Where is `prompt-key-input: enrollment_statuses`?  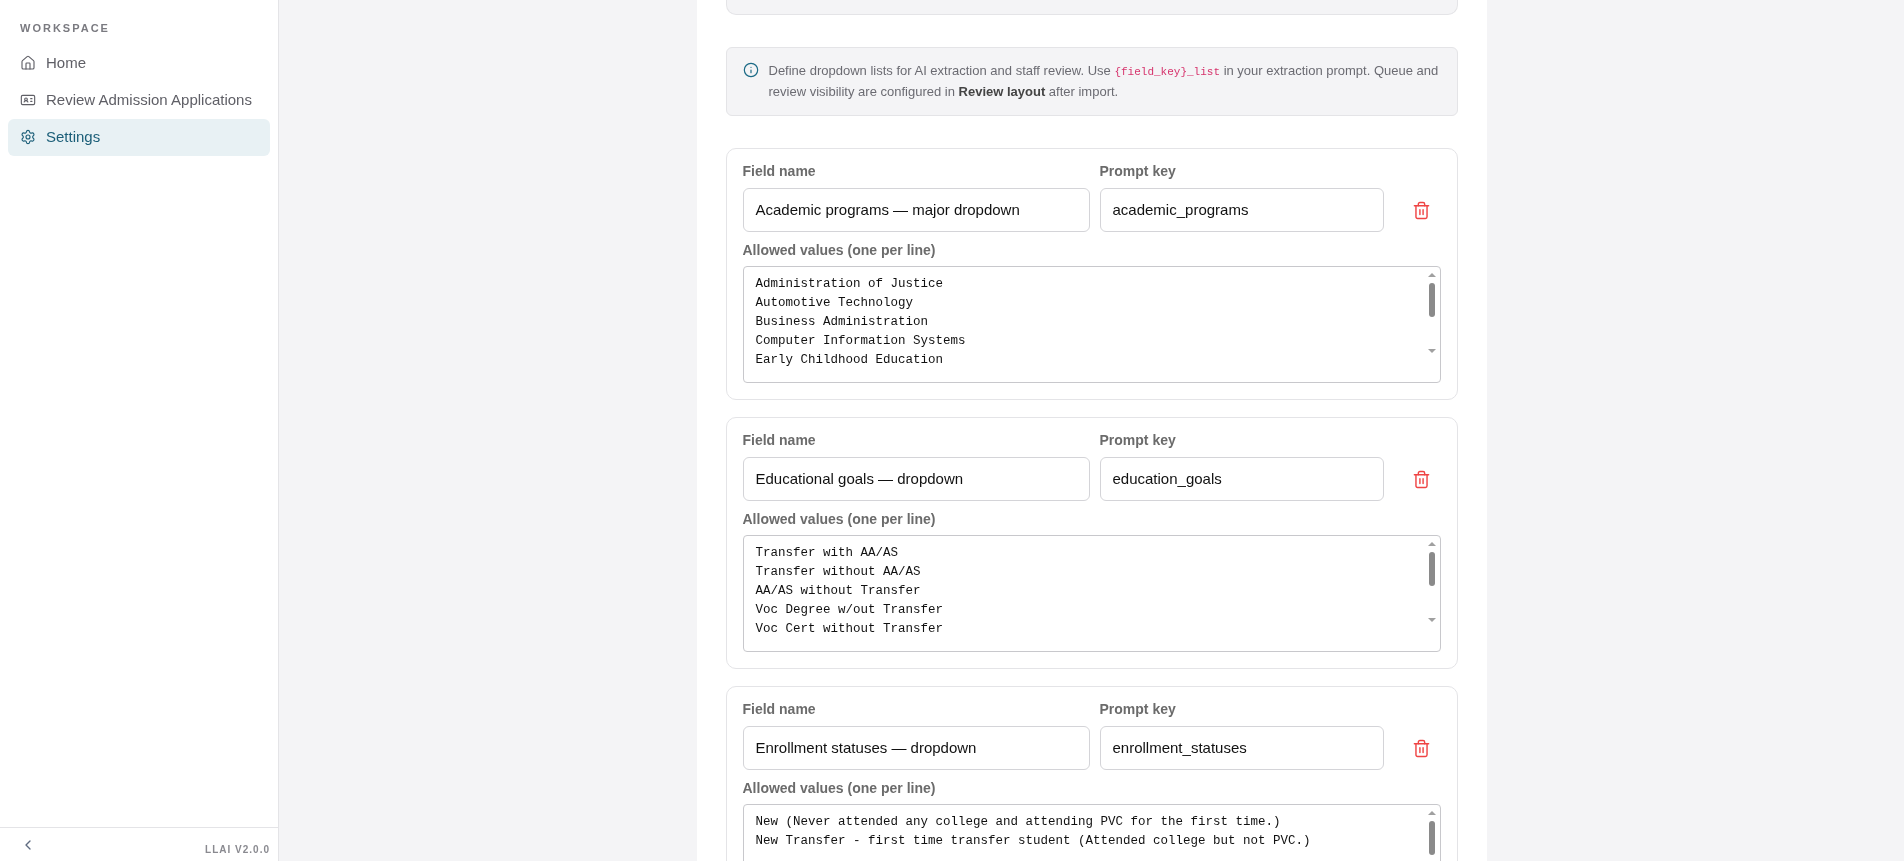 prompt-key-input: enrollment_statuses is located at coordinates (1241, 748).